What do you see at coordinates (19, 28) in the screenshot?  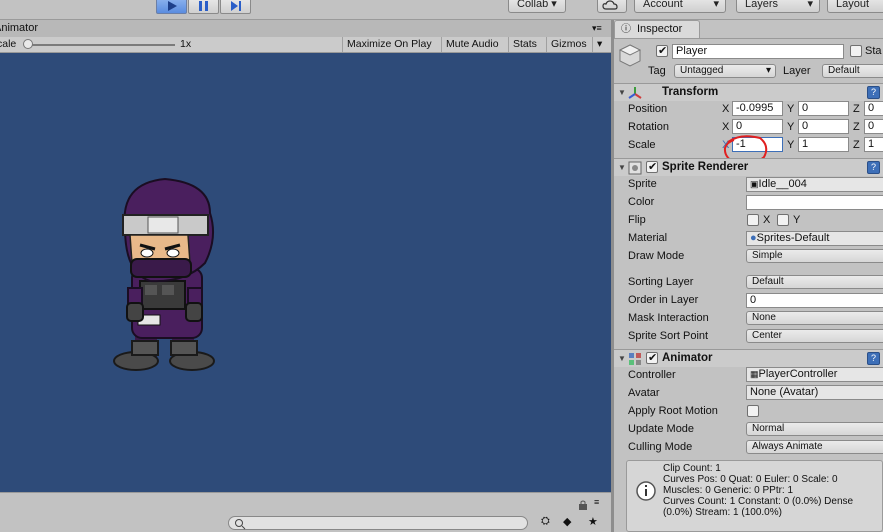 I see `animator-tab: Animator` at bounding box center [19, 28].